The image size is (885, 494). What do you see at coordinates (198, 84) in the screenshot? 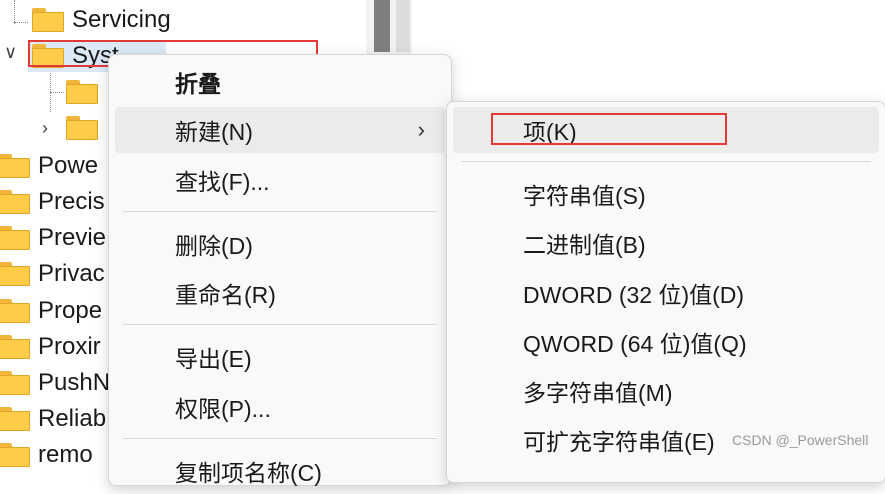
I see `menu-item-label: 折叠` at bounding box center [198, 84].